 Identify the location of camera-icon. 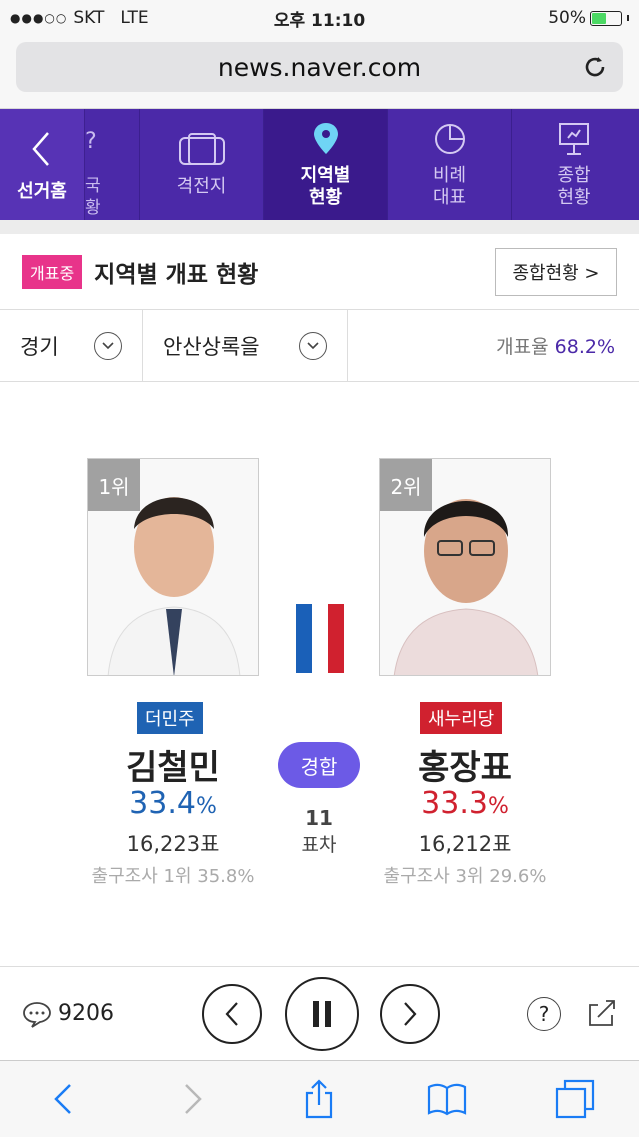
(201, 148).